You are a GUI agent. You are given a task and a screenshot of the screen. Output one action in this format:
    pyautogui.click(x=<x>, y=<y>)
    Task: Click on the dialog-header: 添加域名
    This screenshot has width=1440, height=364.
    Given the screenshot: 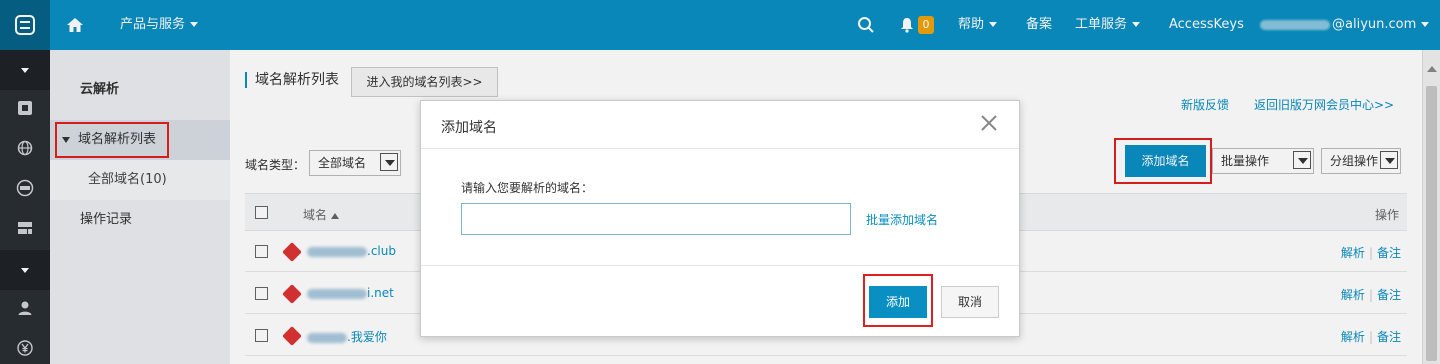 What is the action you would take?
    pyautogui.click(x=720, y=125)
    